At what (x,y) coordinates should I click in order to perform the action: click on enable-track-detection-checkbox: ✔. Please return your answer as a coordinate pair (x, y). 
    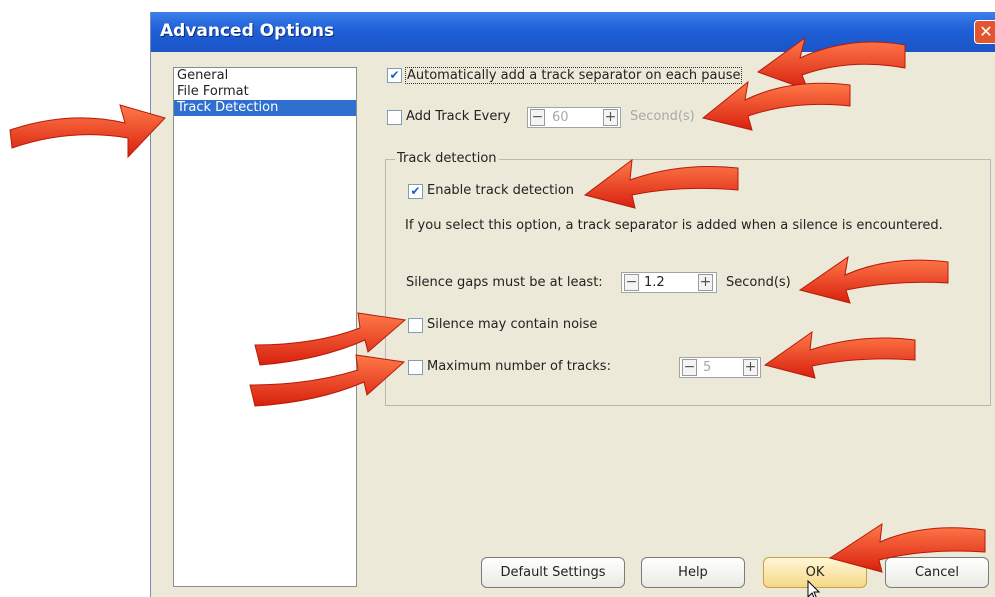
    Looking at the image, I should click on (415, 191).